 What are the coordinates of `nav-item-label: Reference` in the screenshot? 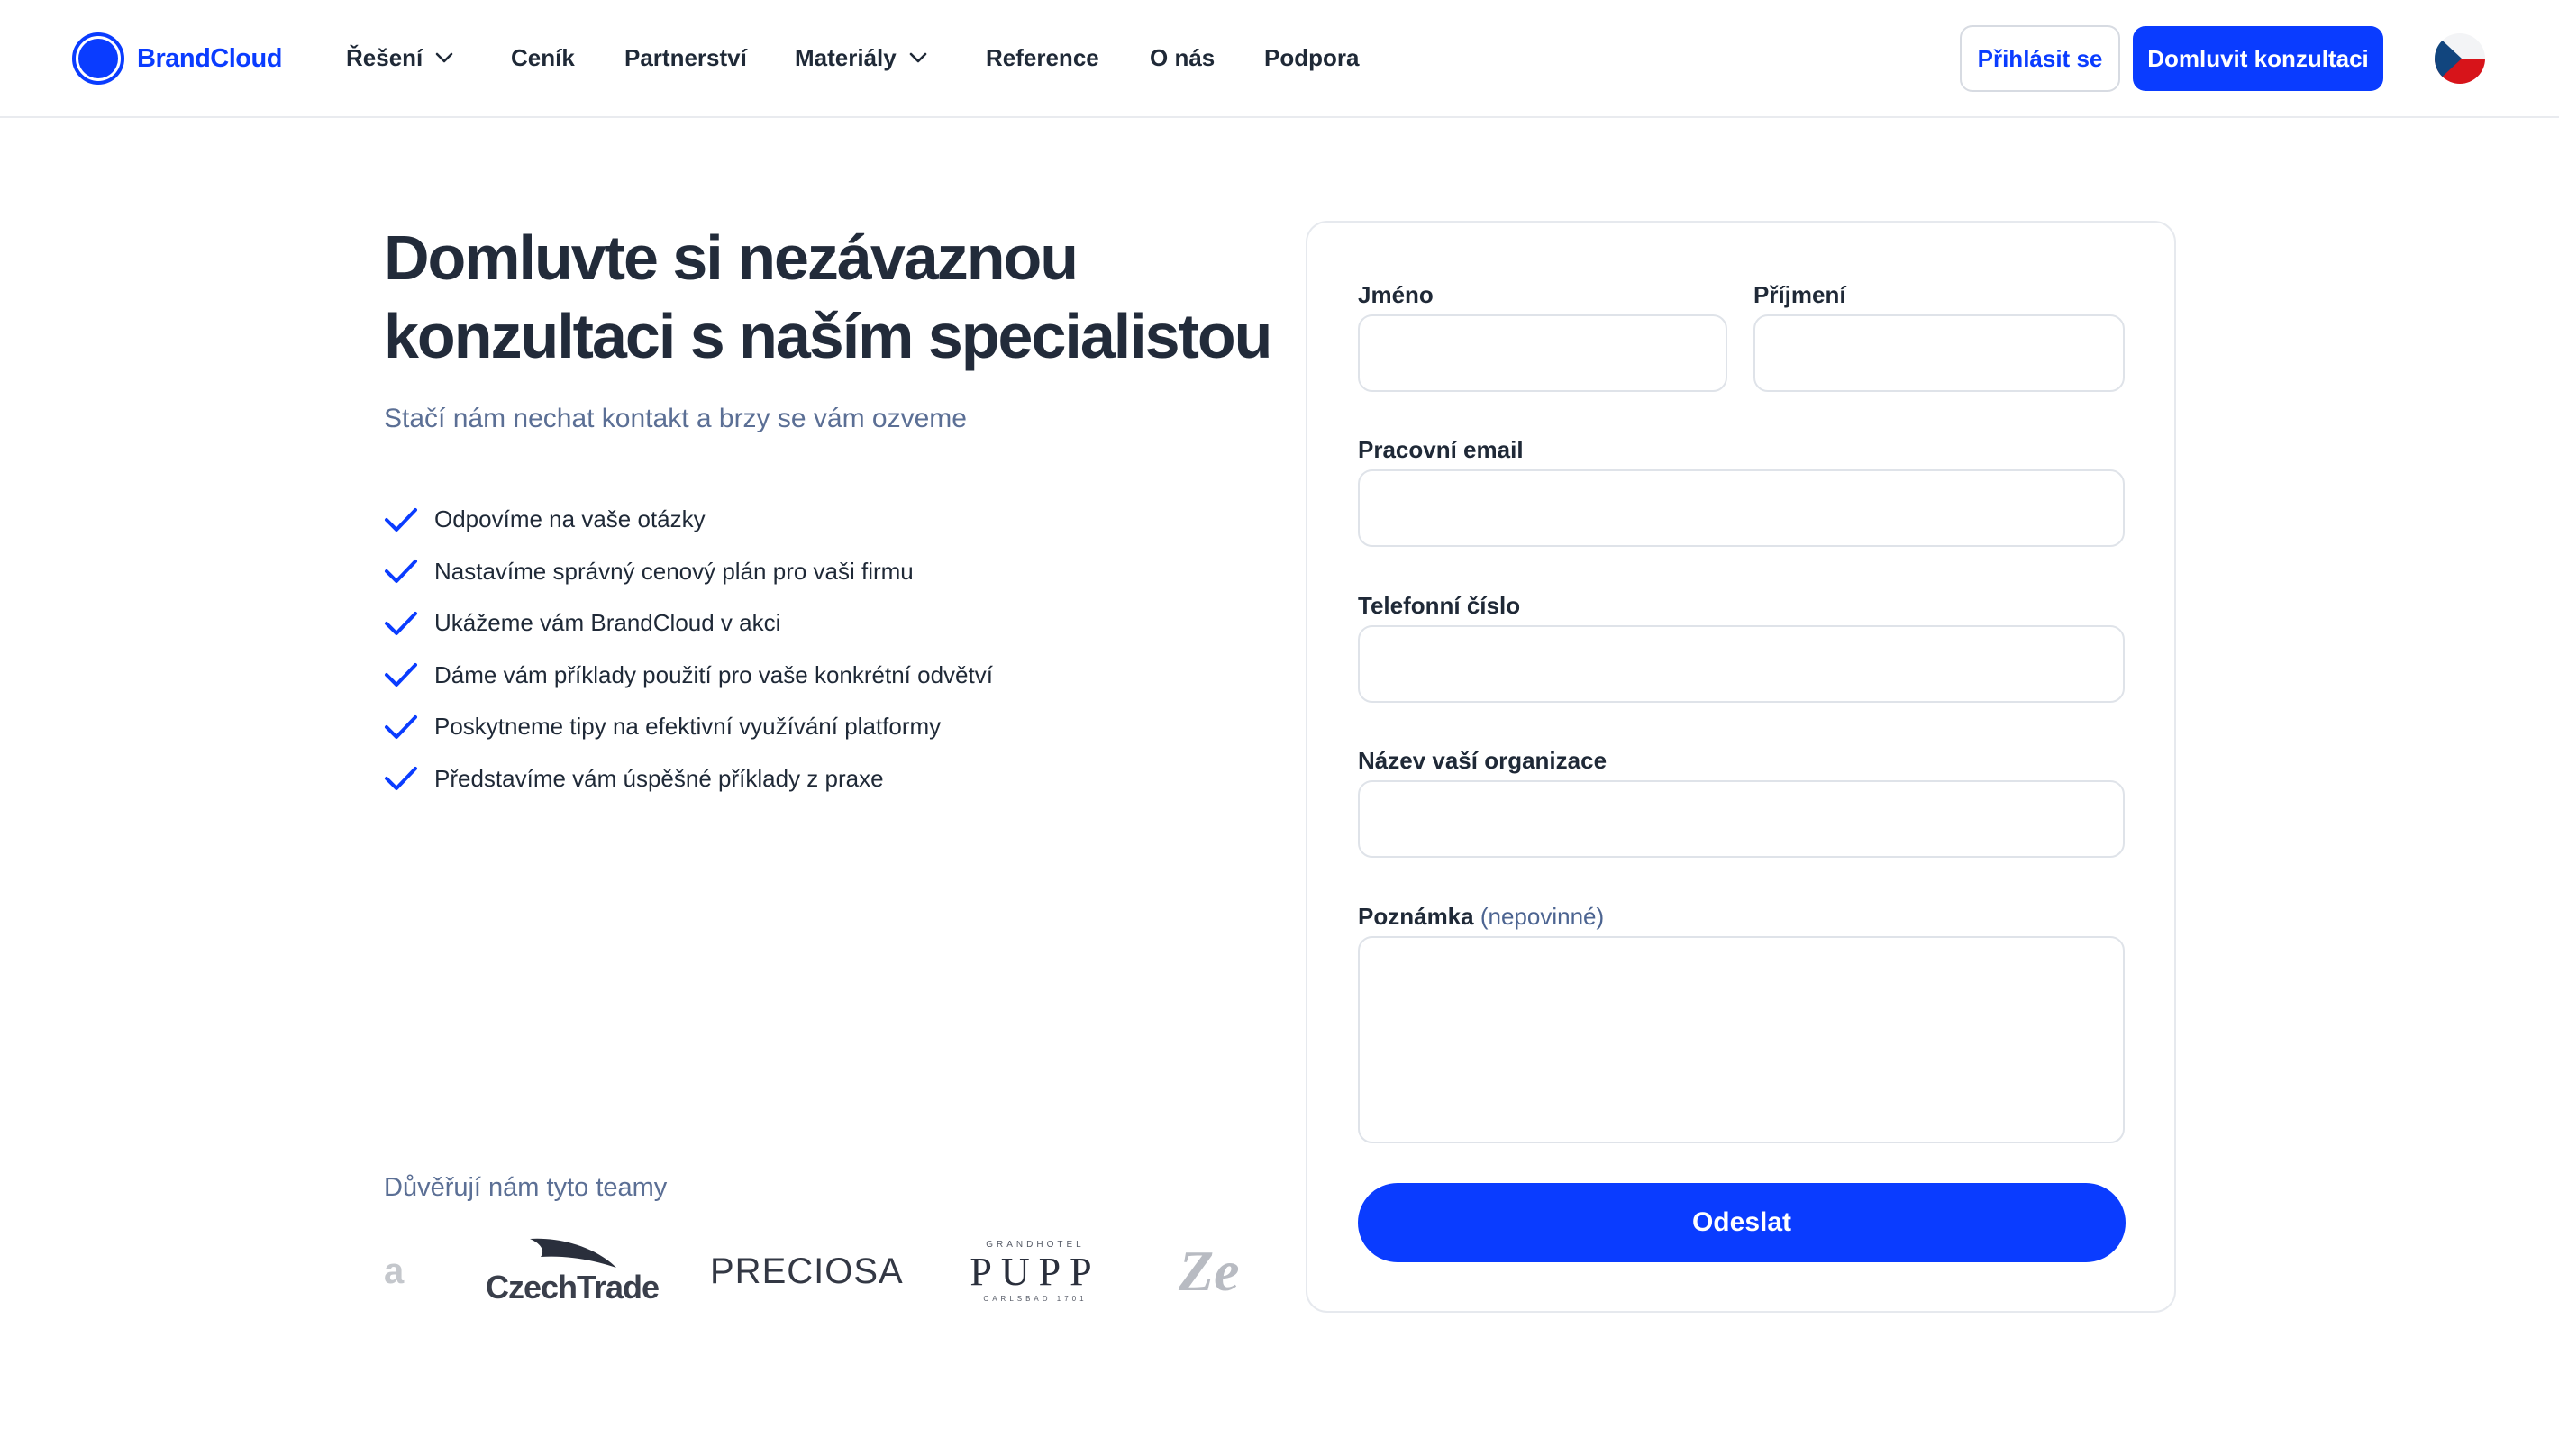 It's located at (1042, 57).